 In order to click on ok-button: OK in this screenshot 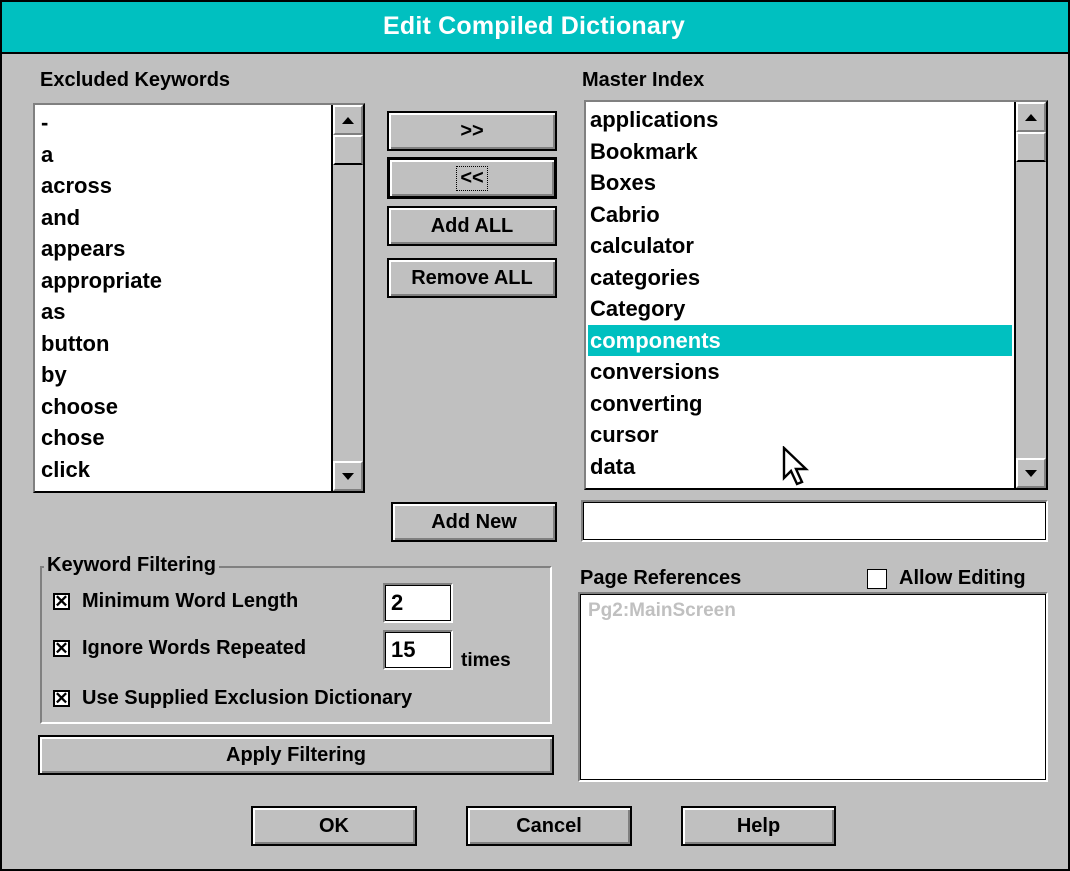, I will do `click(334, 826)`.